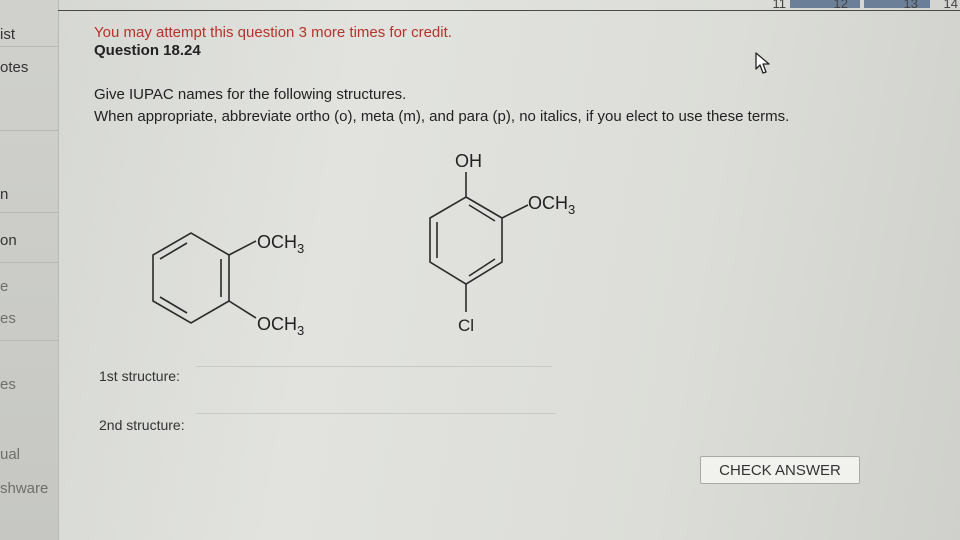  Describe the element at coordinates (374, 355) in the screenshot. I see `structure-1-answer-field` at that location.